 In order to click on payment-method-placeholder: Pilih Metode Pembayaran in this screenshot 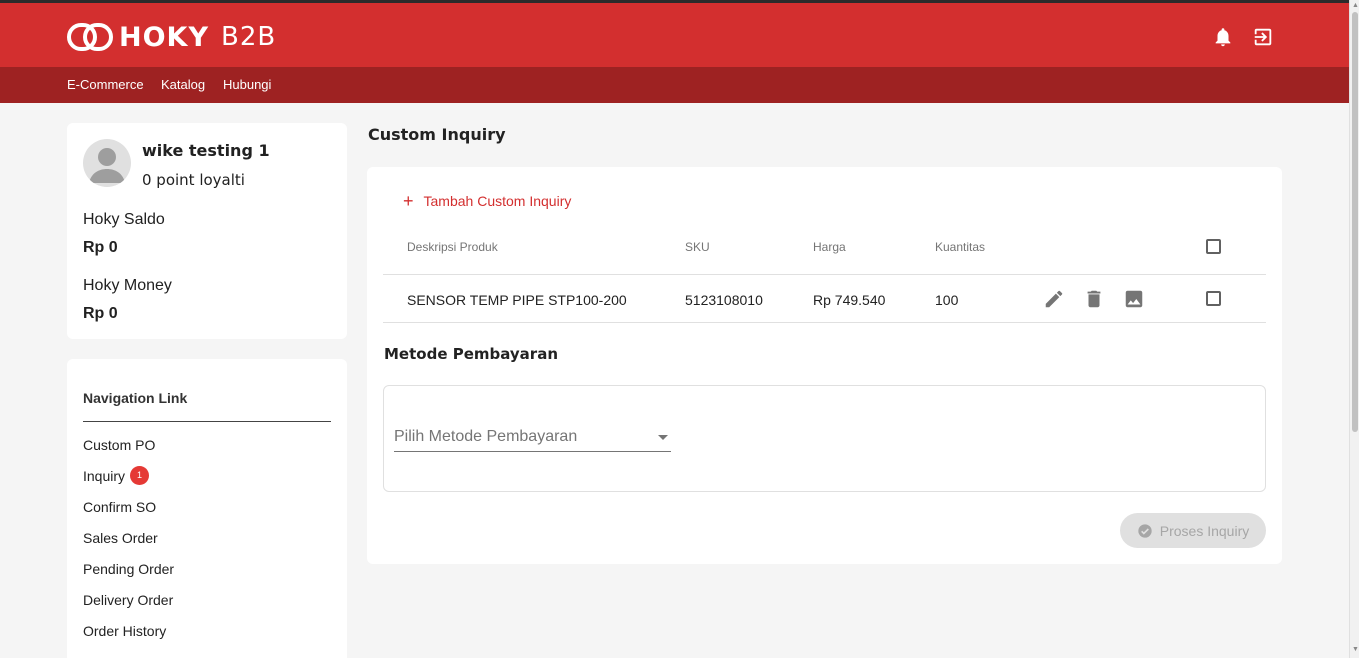, I will do `click(486, 436)`.